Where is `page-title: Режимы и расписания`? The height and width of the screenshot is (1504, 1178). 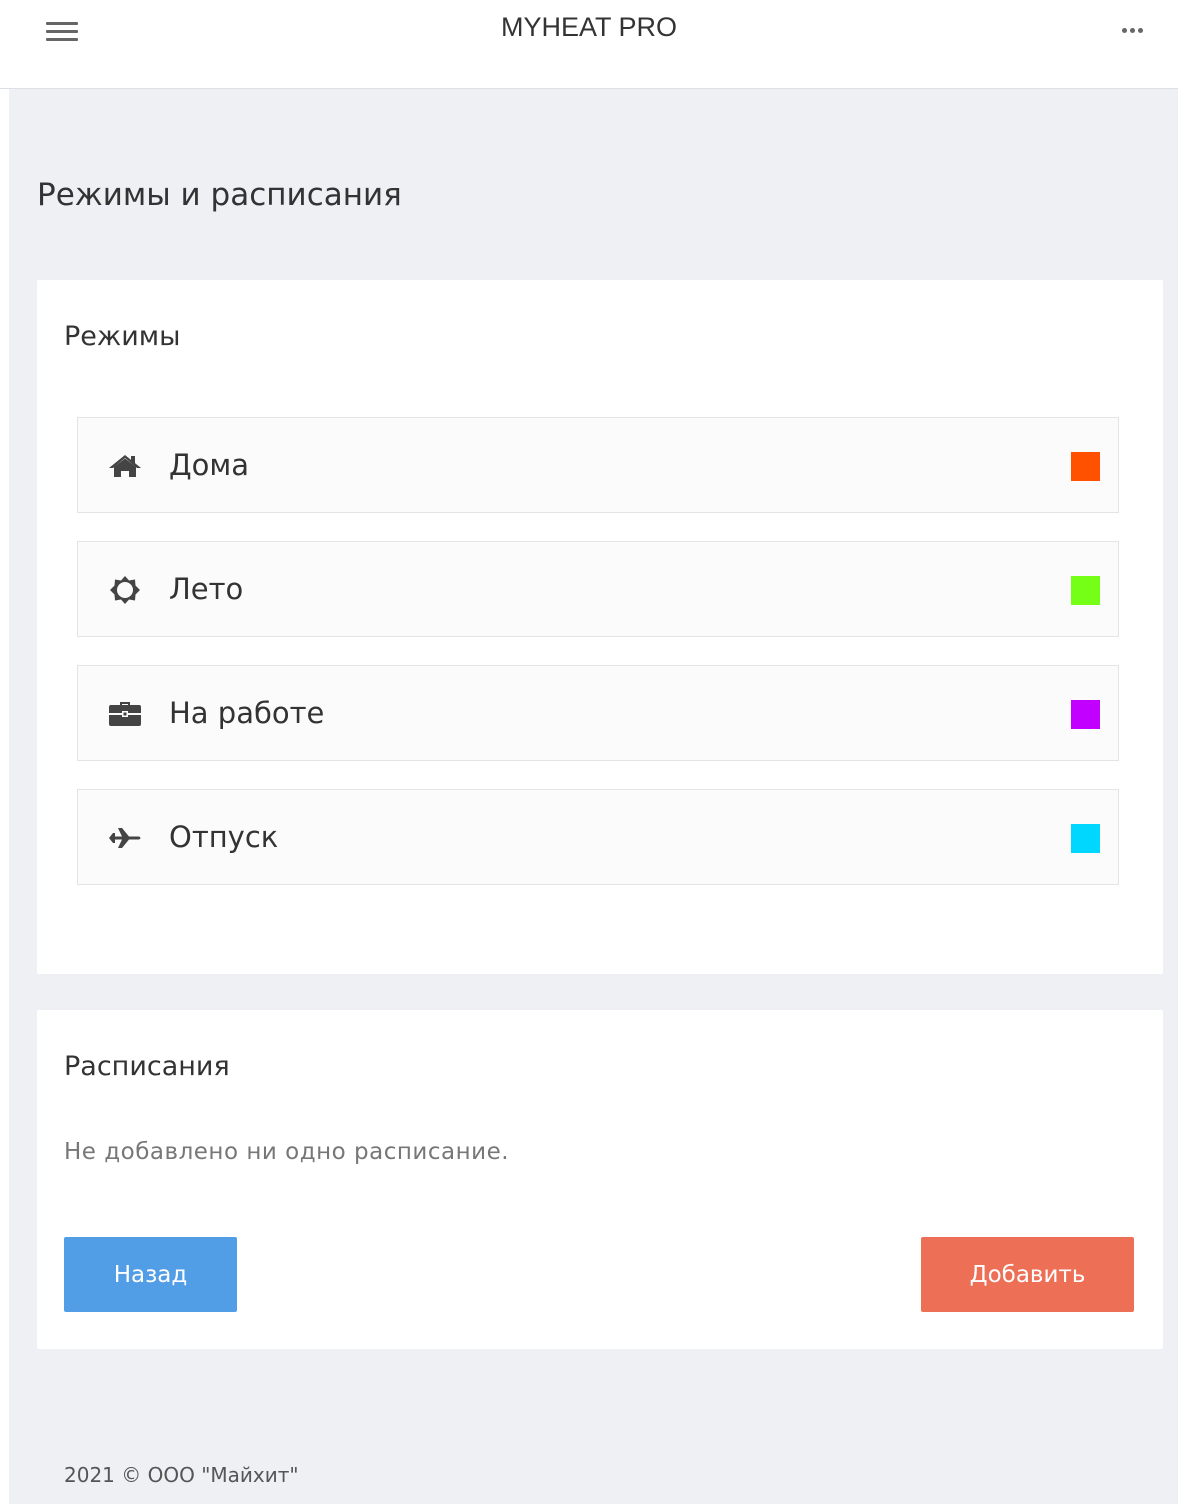
page-title: Режимы и расписания is located at coordinates (219, 195).